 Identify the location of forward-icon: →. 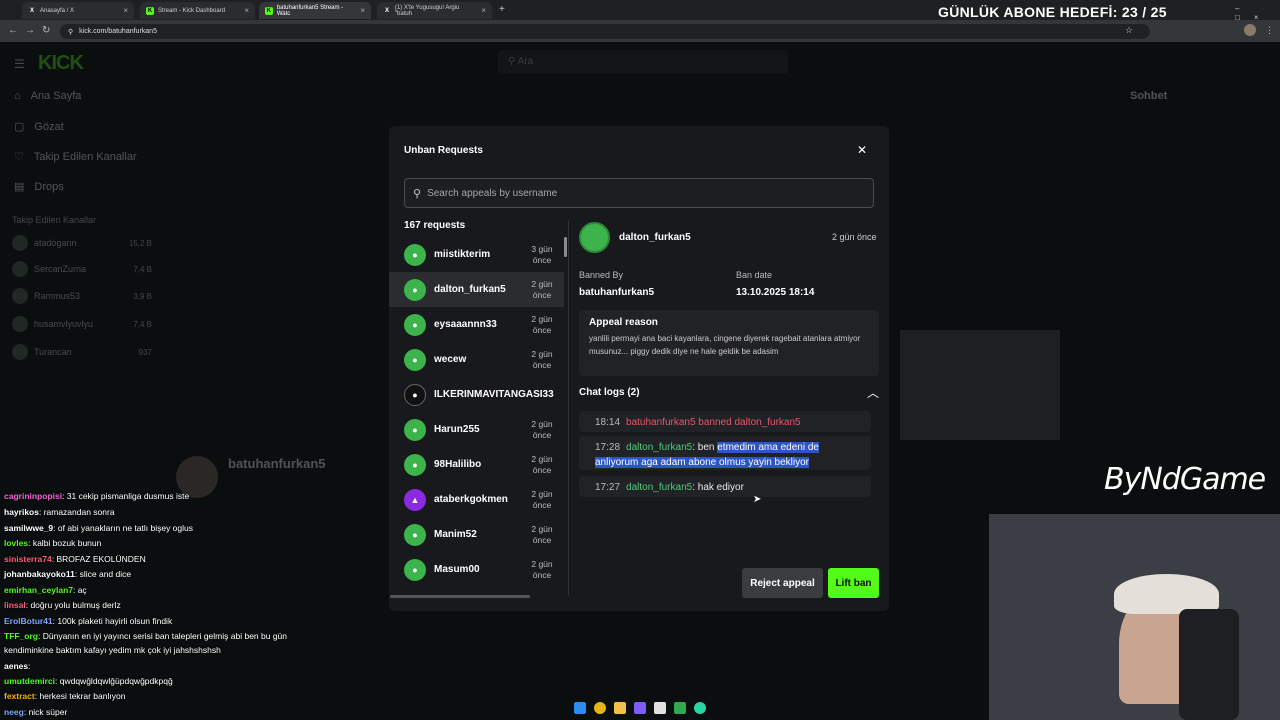
(30, 30).